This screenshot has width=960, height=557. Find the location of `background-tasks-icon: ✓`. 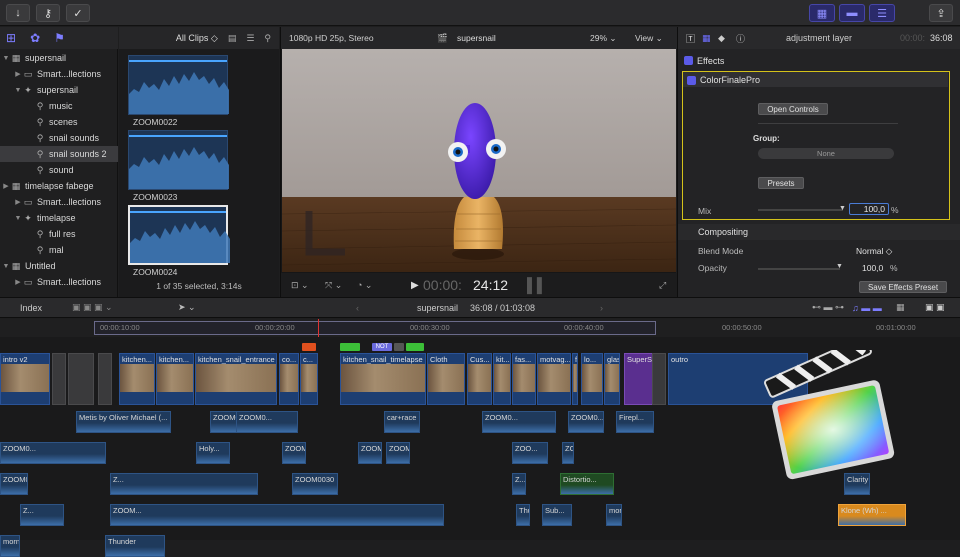

background-tasks-icon: ✓ is located at coordinates (78, 13).